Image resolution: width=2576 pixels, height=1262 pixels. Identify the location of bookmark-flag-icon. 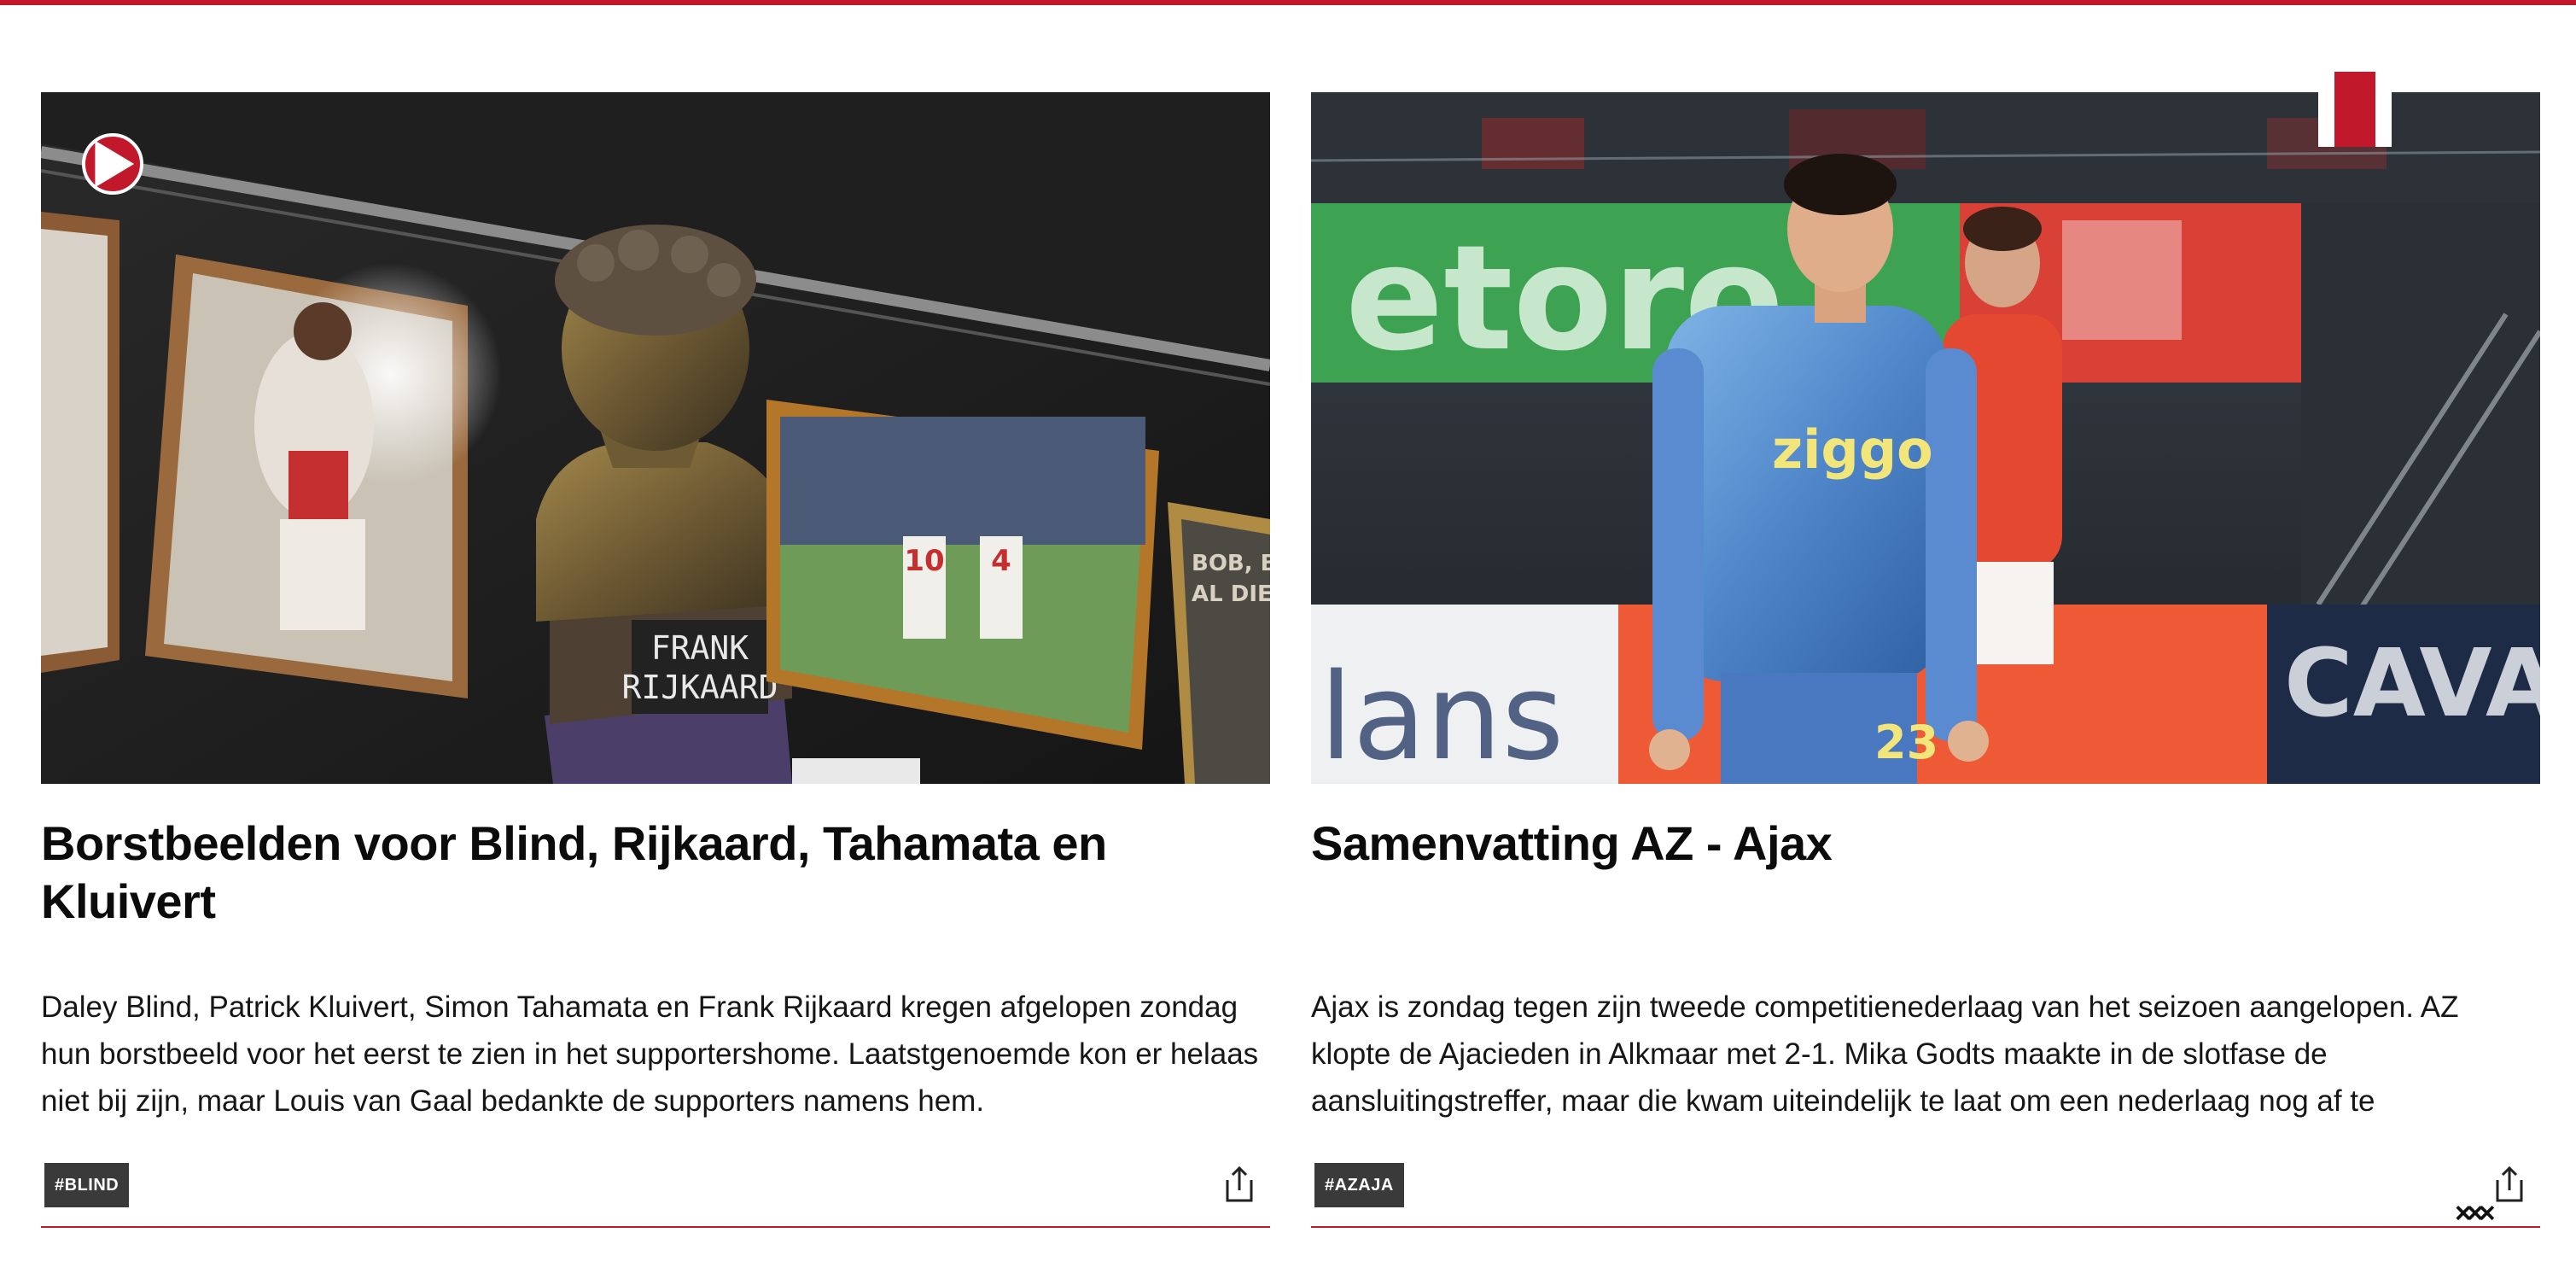
(2354, 109).